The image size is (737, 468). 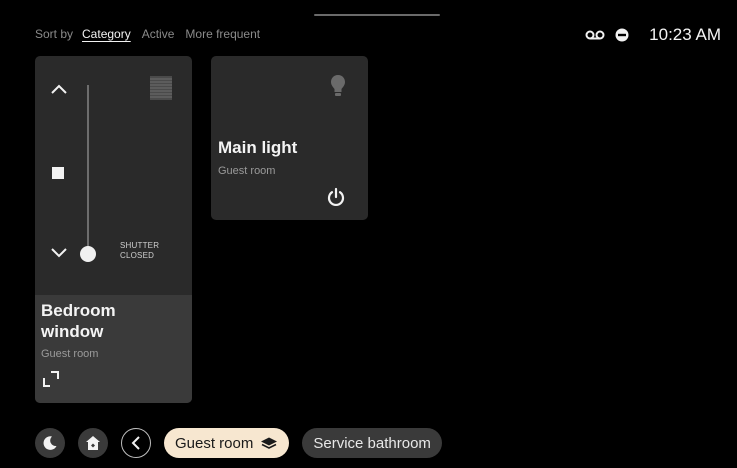 What do you see at coordinates (59, 89) in the screenshot?
I see `chevron-up-icon` at bounding box center [59, 89].